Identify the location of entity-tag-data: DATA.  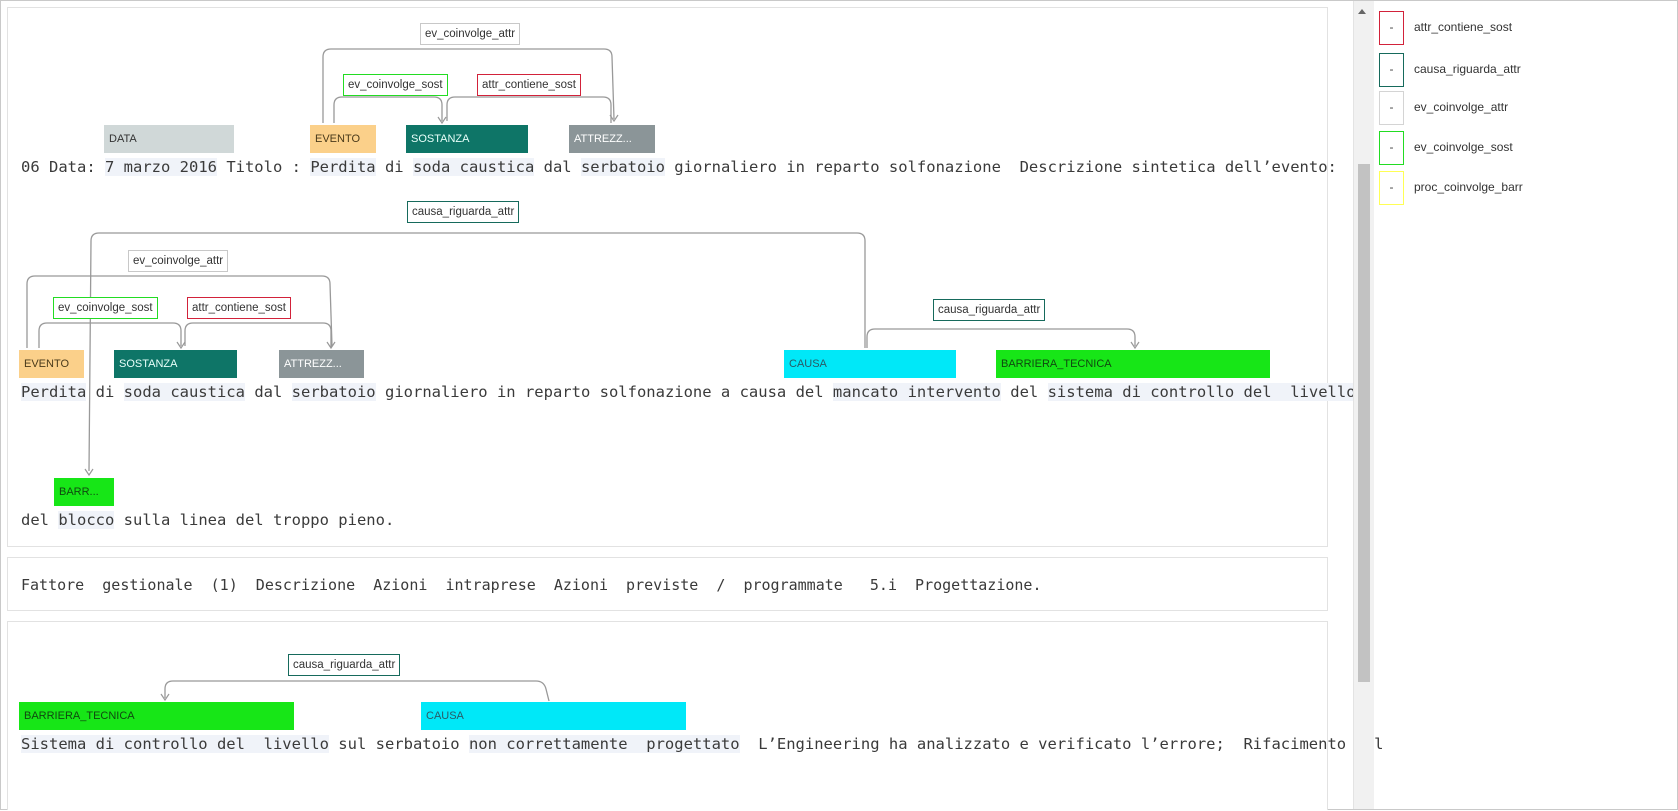
(169, 139).